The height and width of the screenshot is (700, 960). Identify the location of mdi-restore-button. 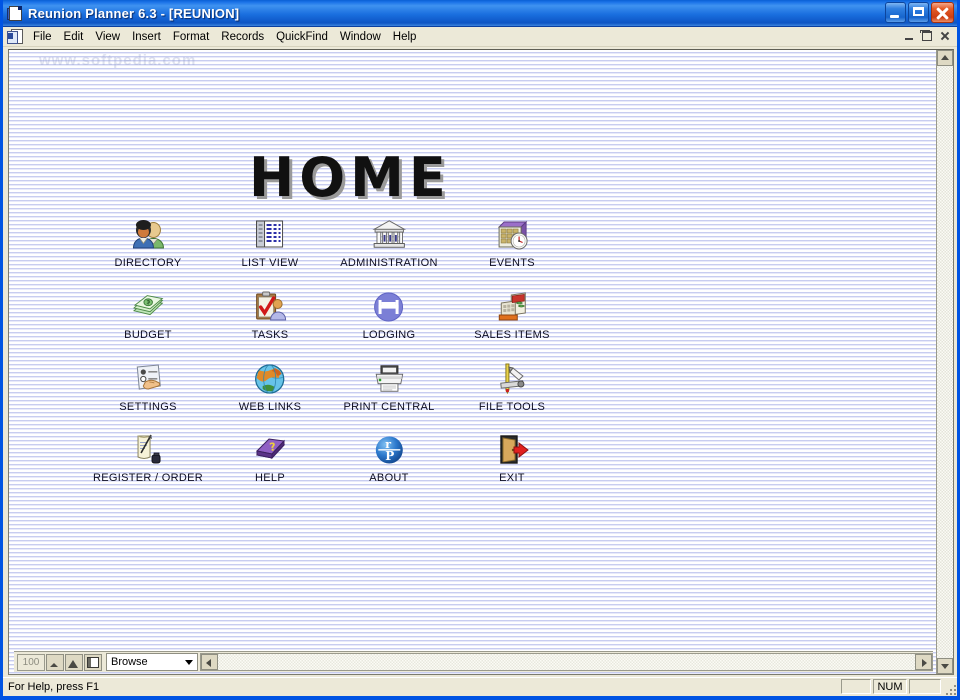
(926, 36).